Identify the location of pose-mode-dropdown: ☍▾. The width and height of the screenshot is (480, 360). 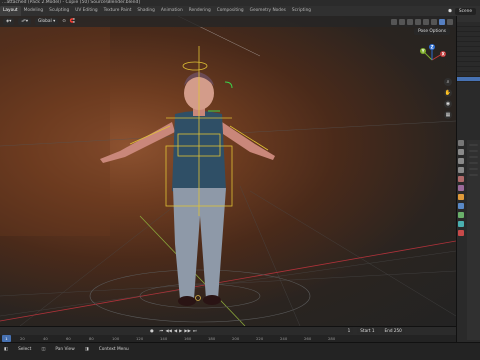
(24, 21).